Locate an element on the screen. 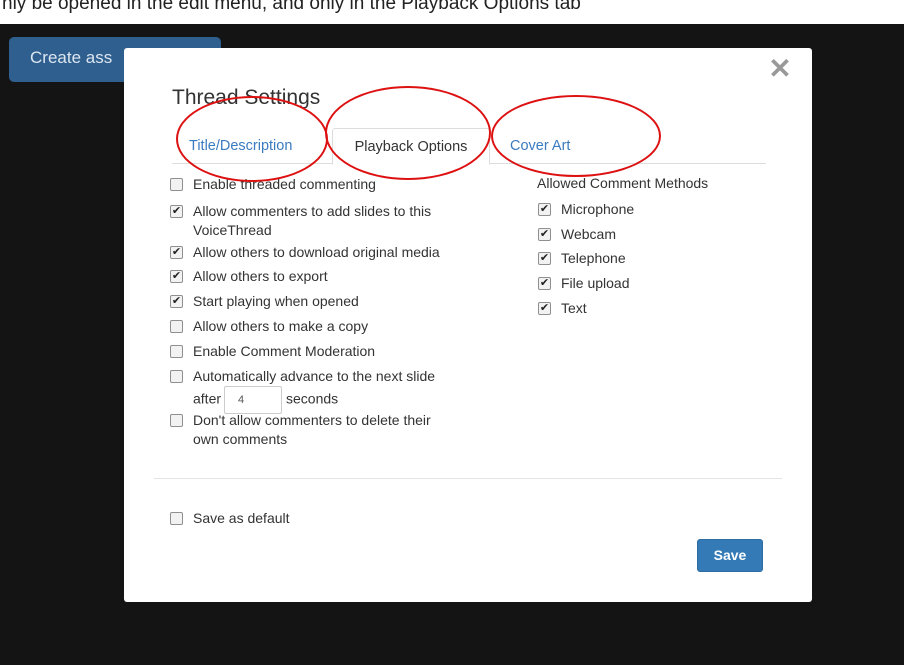 The width and height of the screenshot is (904, 665). tab-cover-art: Cover Art is located at coordinates (540, 146).